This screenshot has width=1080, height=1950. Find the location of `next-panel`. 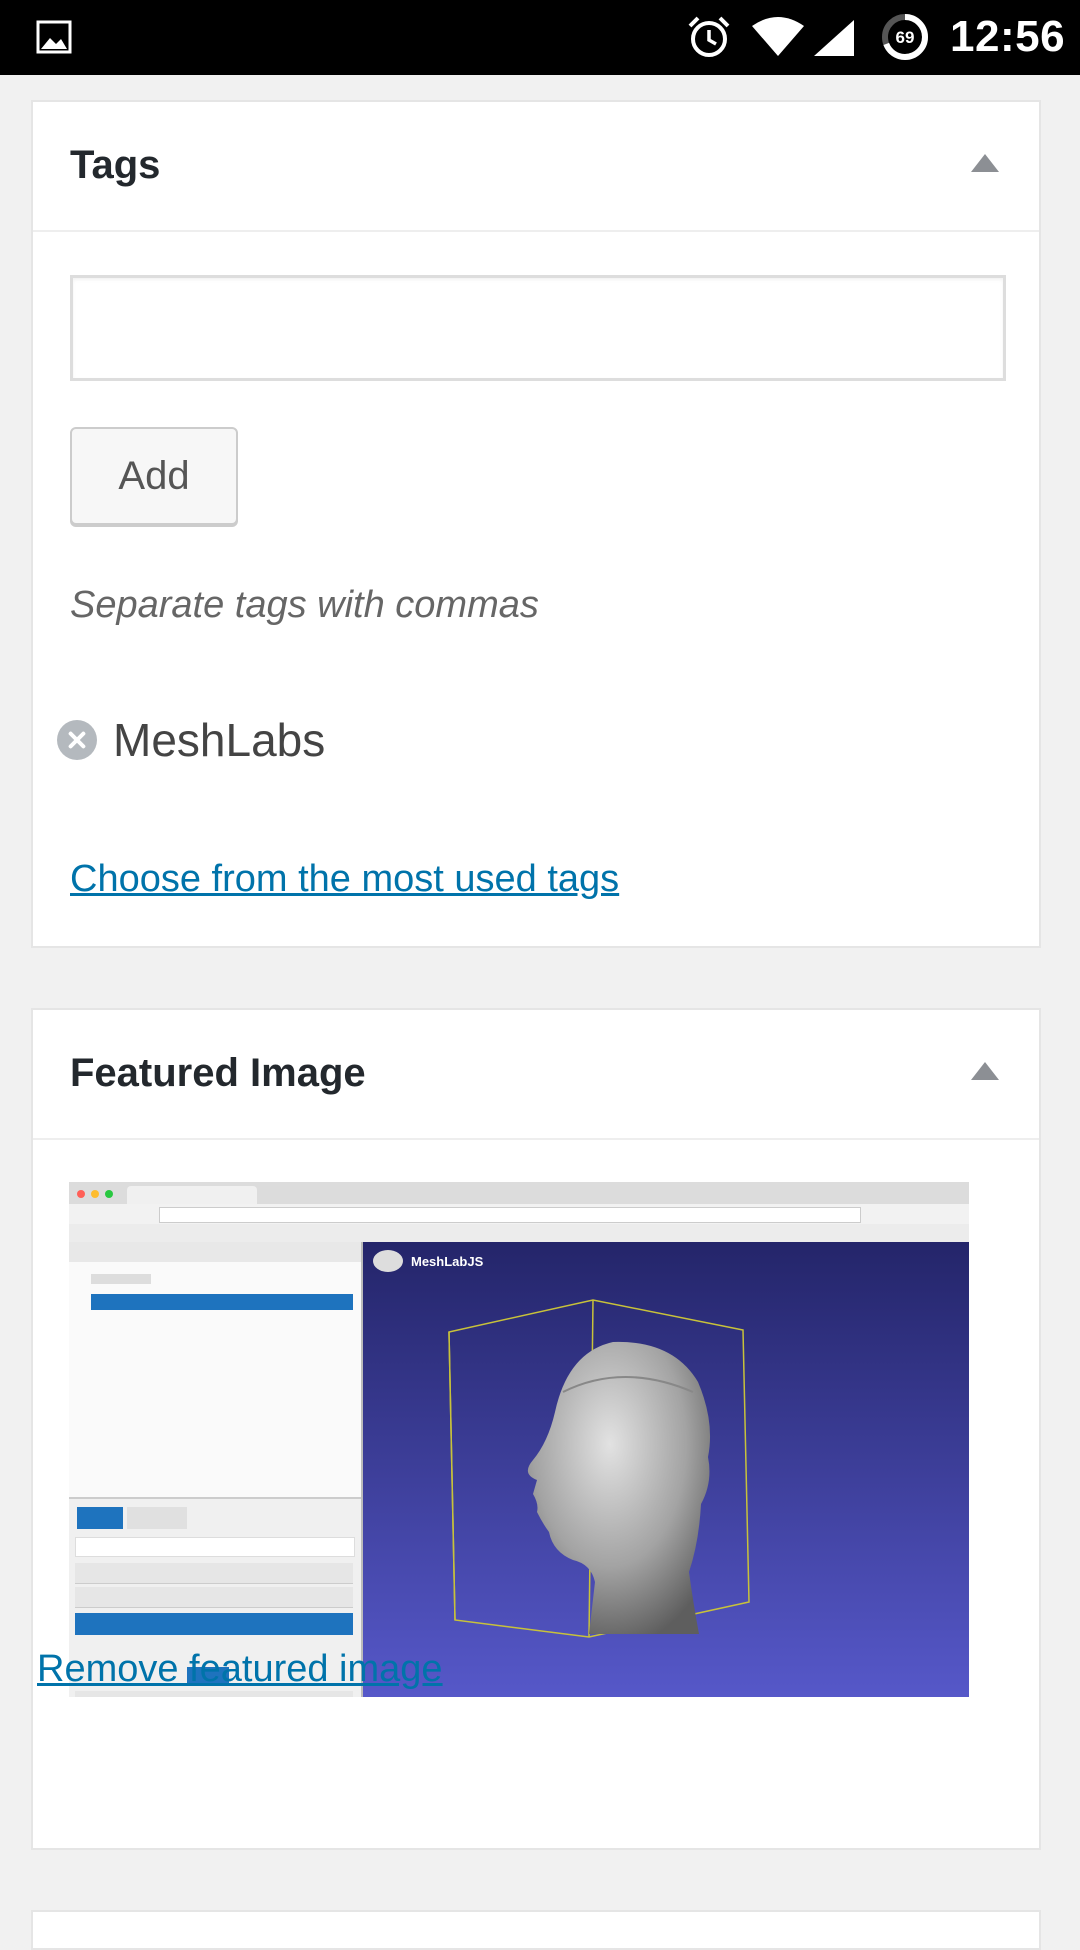

next-panel is located at coordinates (536, 1930).